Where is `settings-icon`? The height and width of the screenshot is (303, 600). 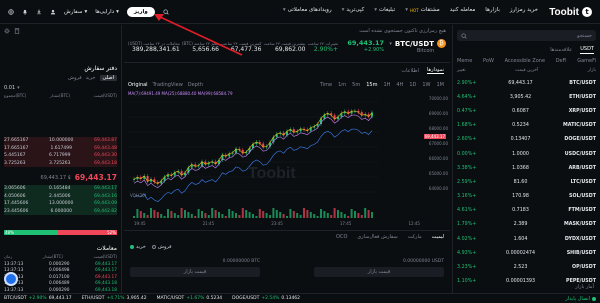 settings-icon is located at coordinates (7, 31).